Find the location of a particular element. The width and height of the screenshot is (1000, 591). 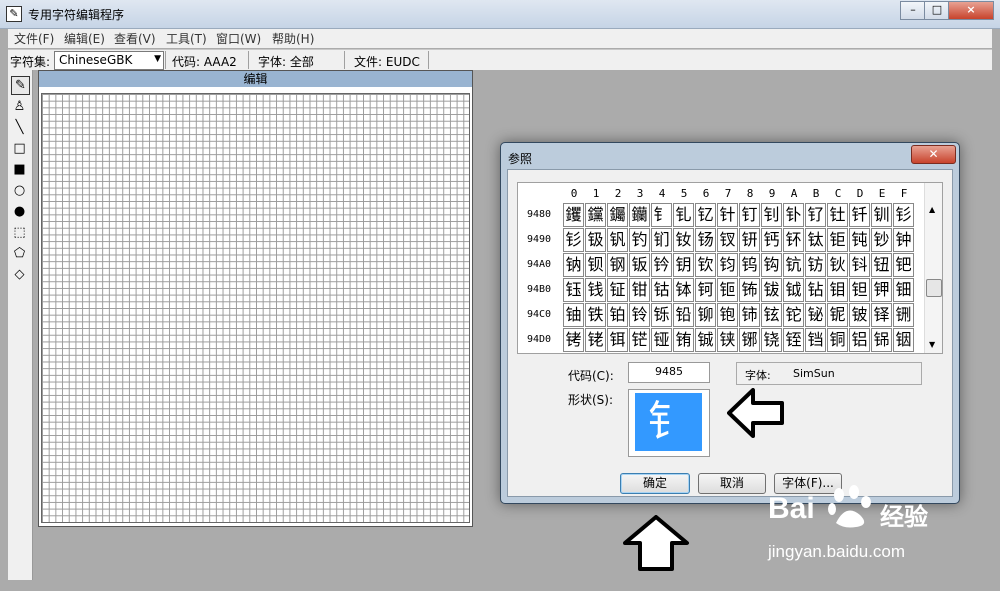

char-cell: 钇 is located at coordinates (705, 215).